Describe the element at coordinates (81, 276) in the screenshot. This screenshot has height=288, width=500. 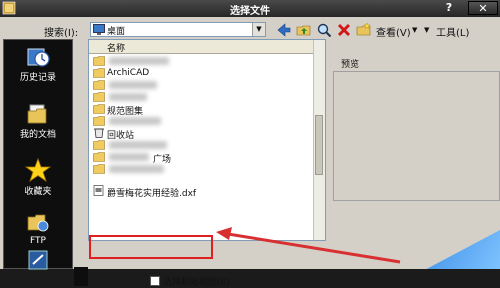
I see `divider` at that location.